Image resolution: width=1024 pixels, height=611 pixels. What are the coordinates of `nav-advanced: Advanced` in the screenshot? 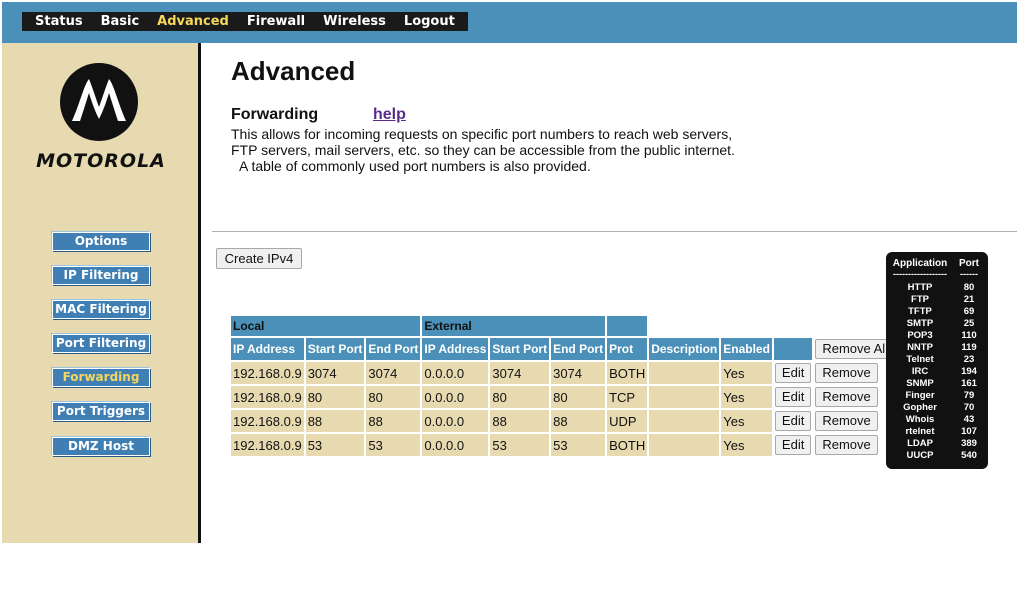 It's located at (193, 21).